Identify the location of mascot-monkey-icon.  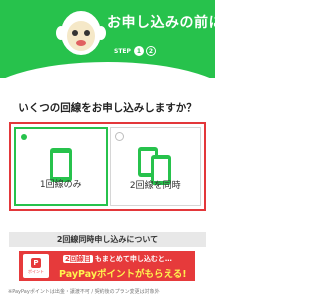
(81, 33).